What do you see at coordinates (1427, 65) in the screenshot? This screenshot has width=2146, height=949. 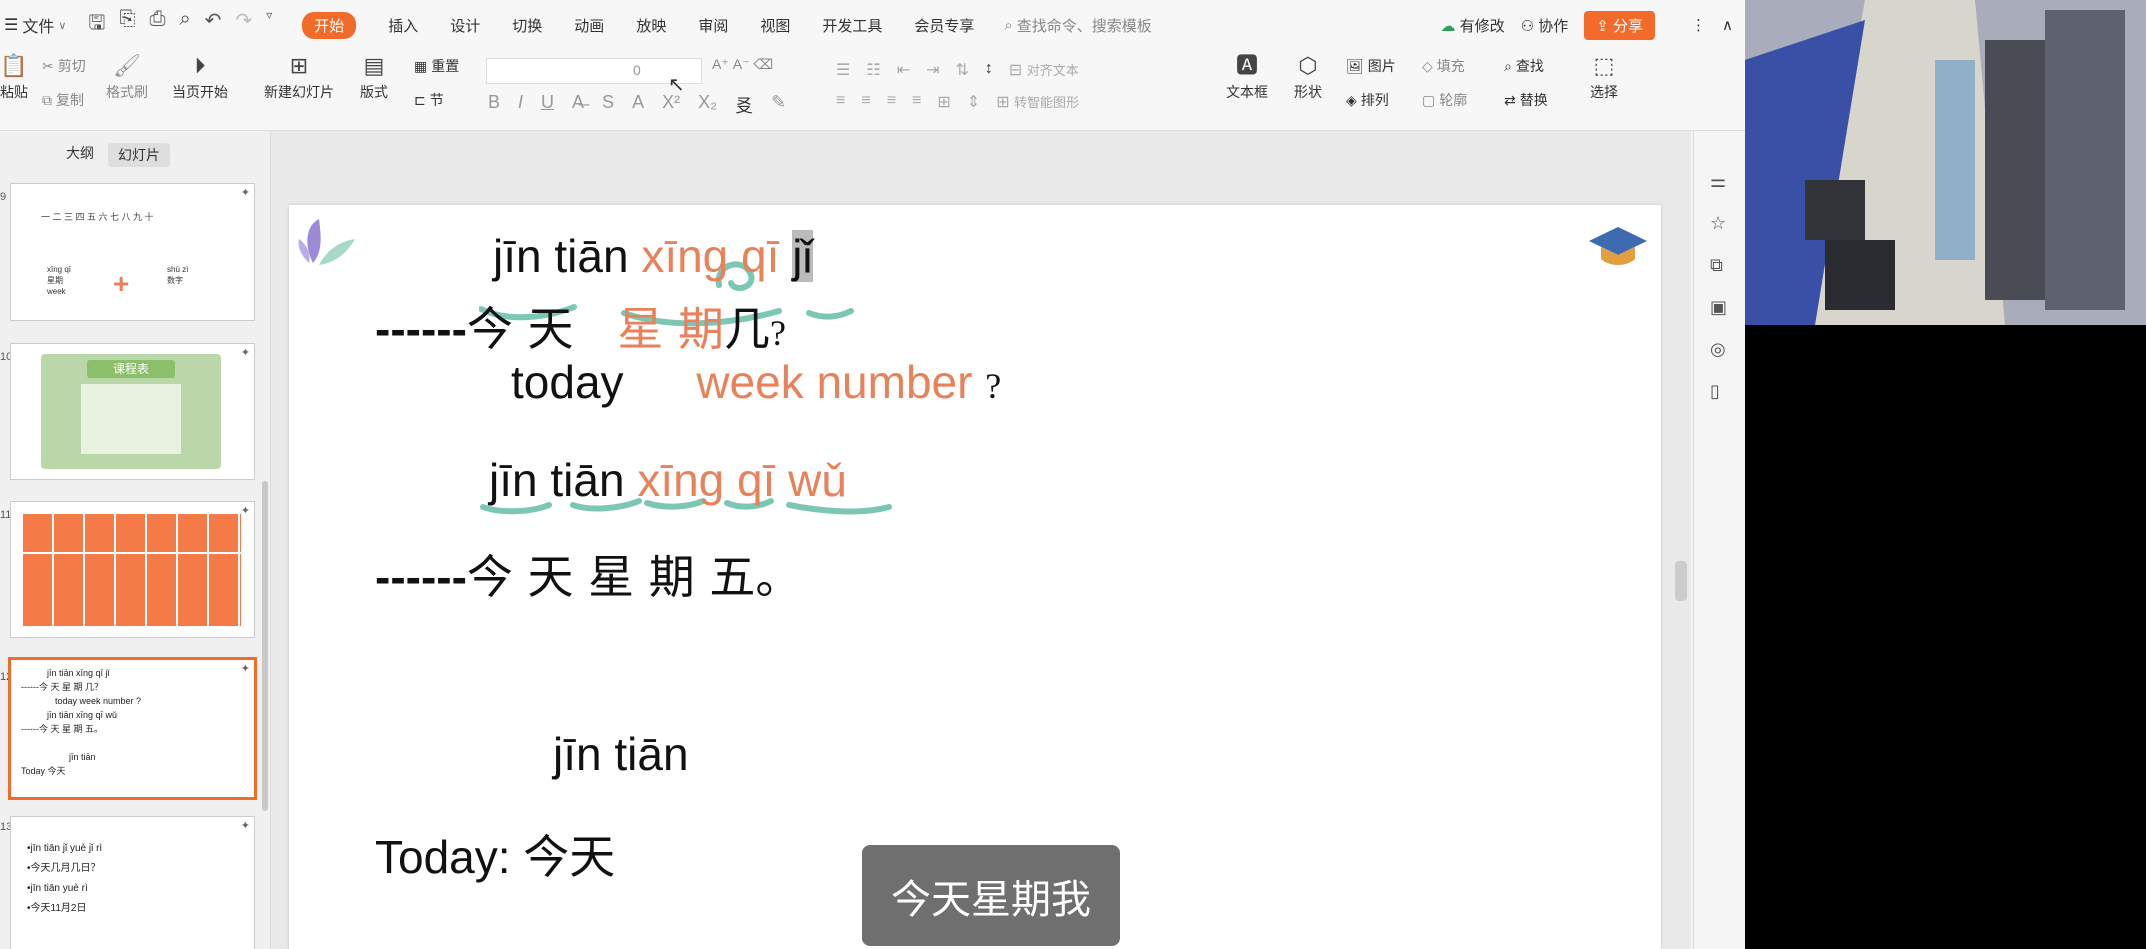 I see `fill-icon: ◇` at bounding box center [1427, 65].